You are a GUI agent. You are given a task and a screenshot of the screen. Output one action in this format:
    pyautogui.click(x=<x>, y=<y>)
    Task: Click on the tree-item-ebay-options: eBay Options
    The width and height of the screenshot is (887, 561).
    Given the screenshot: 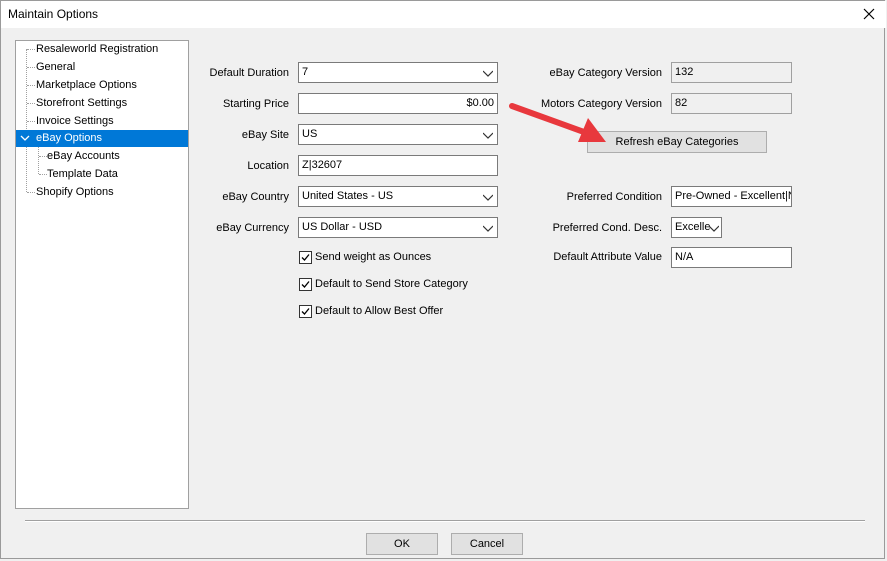 What is the action you would take?
    pyautogui.click(x=102, y=138)
    